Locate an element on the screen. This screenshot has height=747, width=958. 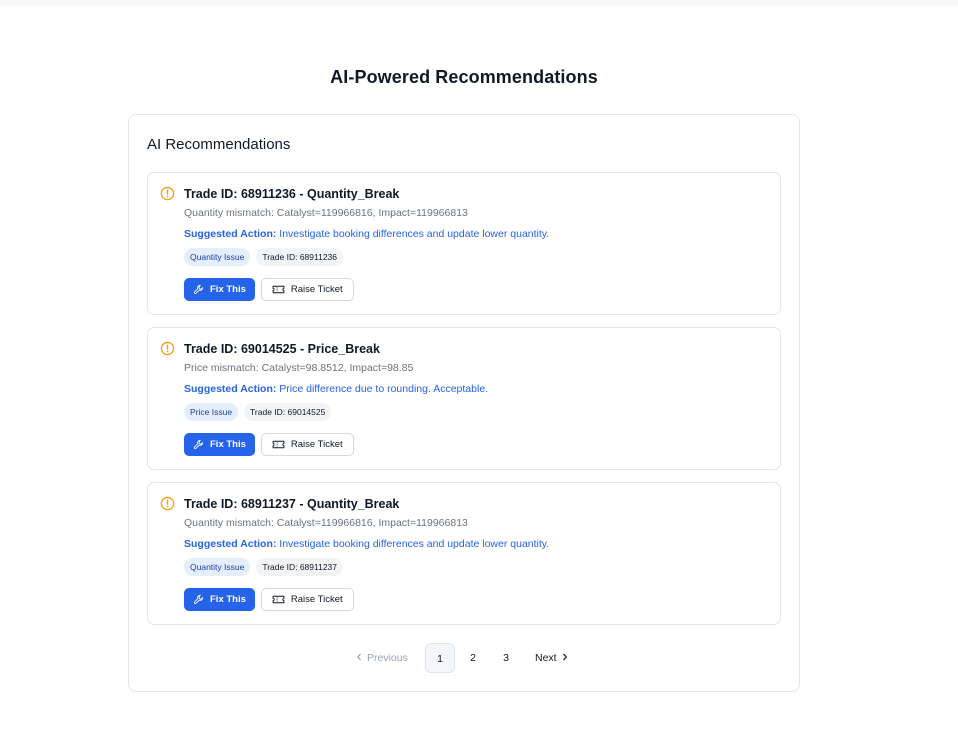
page-title: AI-Powered Recommendations is located at coordinates (464, 77).